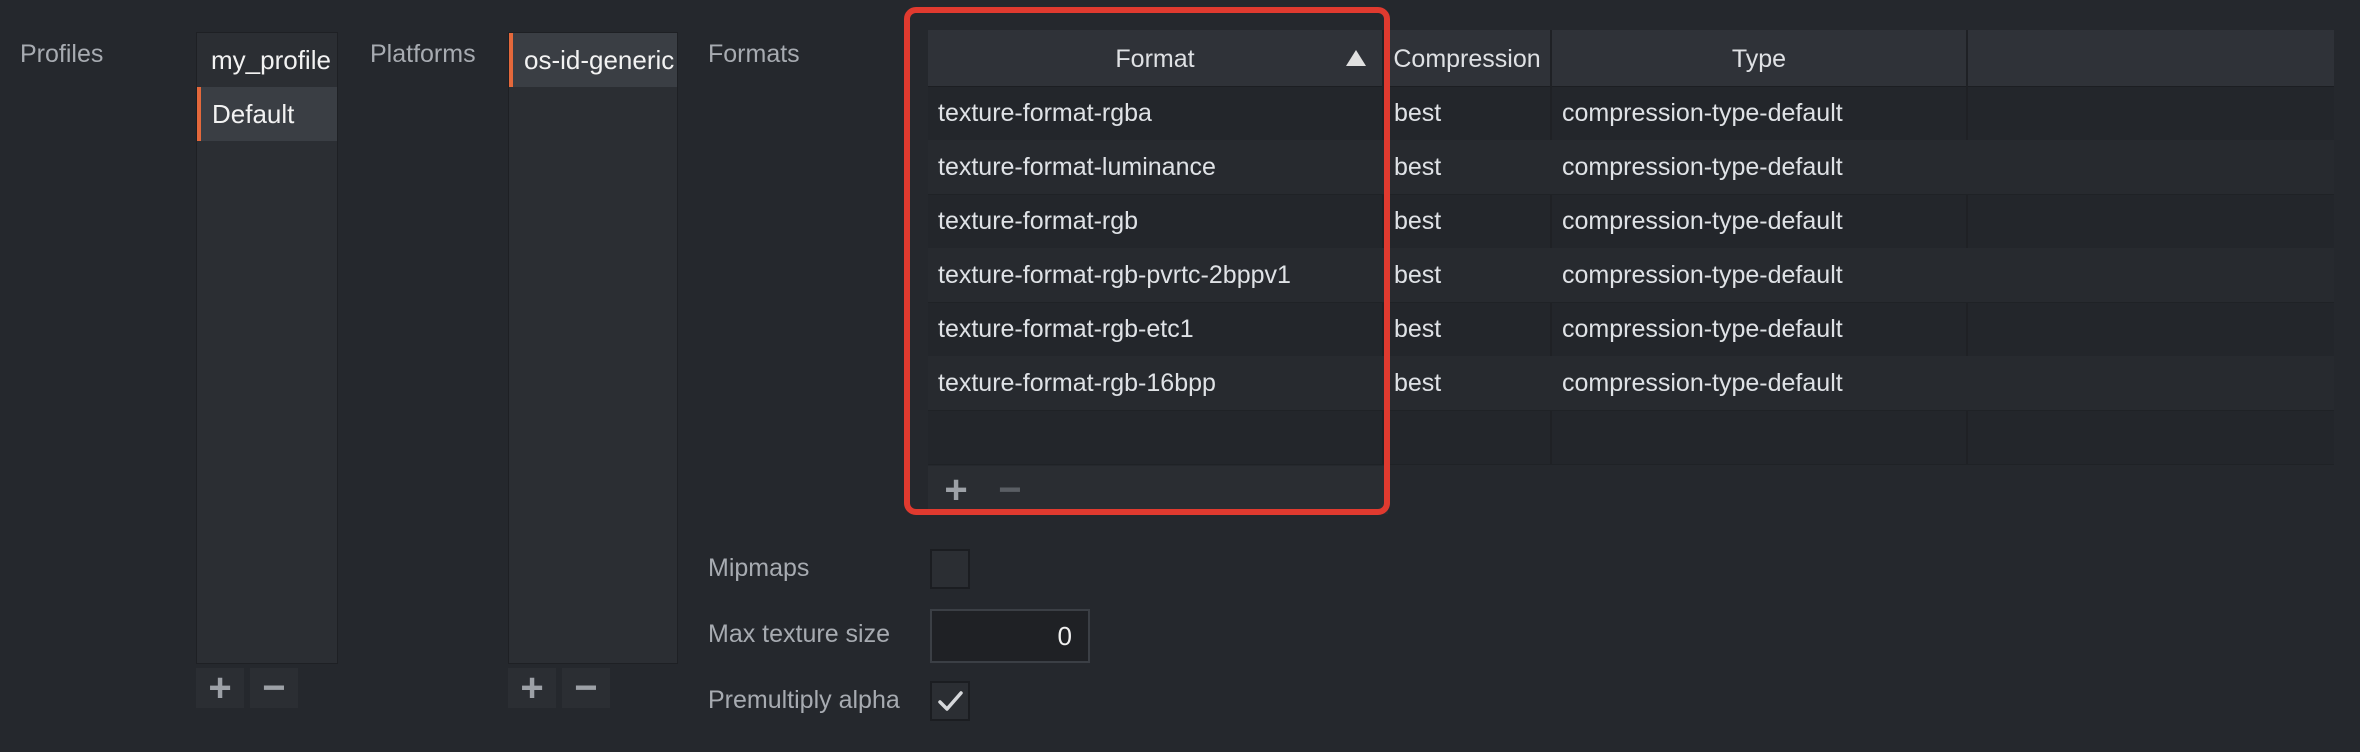 The image size is (2360, 752). Describe the element at coordinates (799, 634) in the screenshot. I see `max-texture-size-label: Max texture size` at that location.